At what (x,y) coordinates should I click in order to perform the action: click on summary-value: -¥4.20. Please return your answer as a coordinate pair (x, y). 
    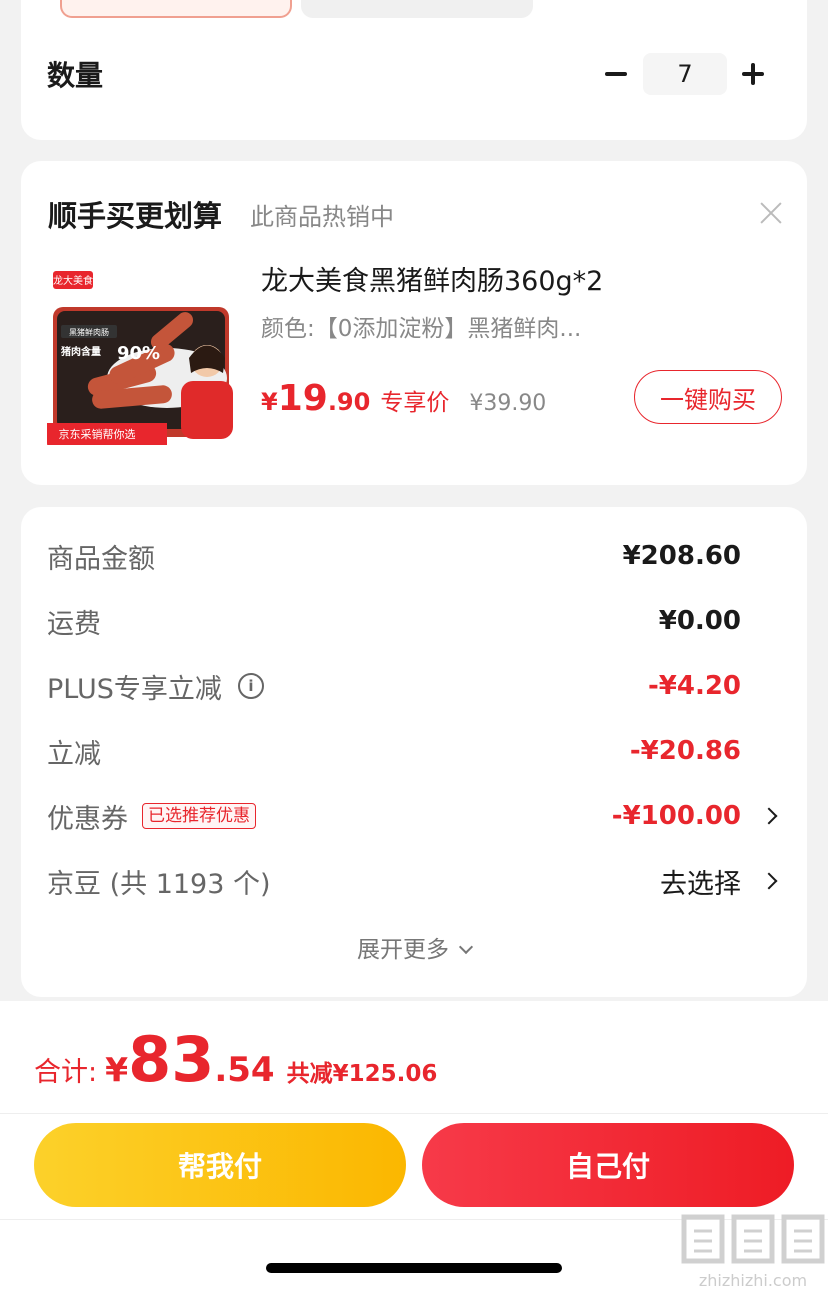
    Looking at the image, I should click on (694, 686).